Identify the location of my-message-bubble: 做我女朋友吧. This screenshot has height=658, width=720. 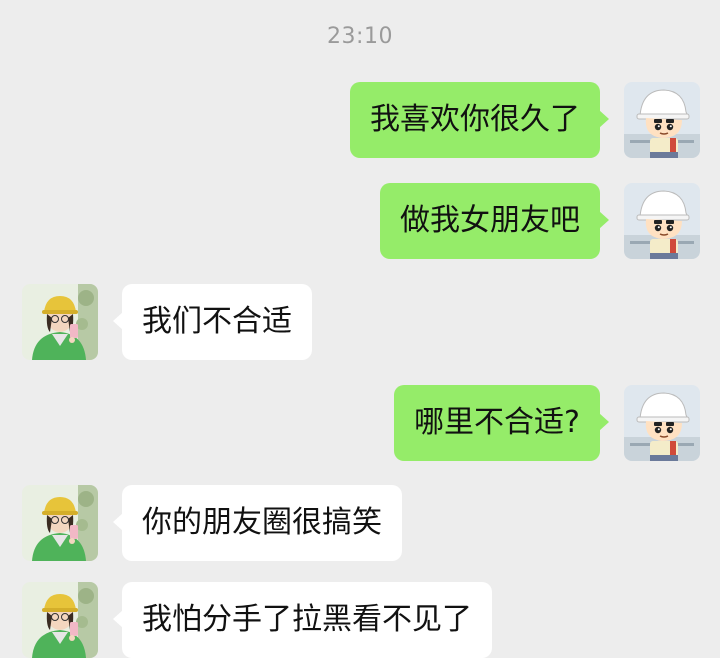
(494, 221).